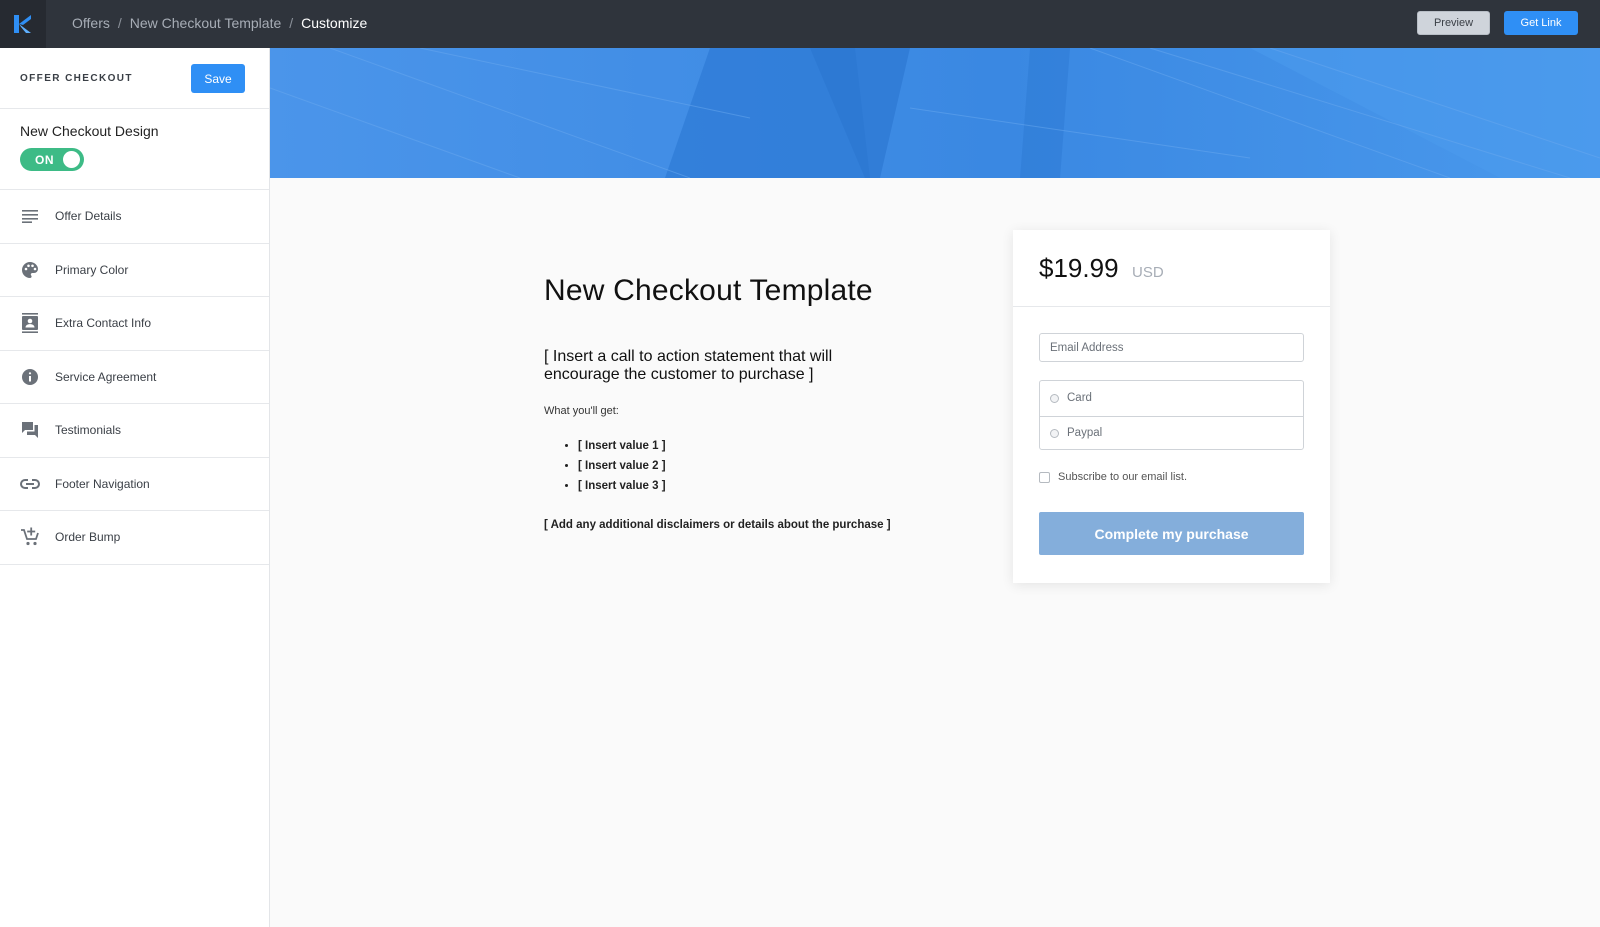 The height and width of the screenshot is (927, 1600). Describe the element at coordinates (1122, 477) in the screenshot. I see `subscribe-label: Subscribe to our email list.` at that location.